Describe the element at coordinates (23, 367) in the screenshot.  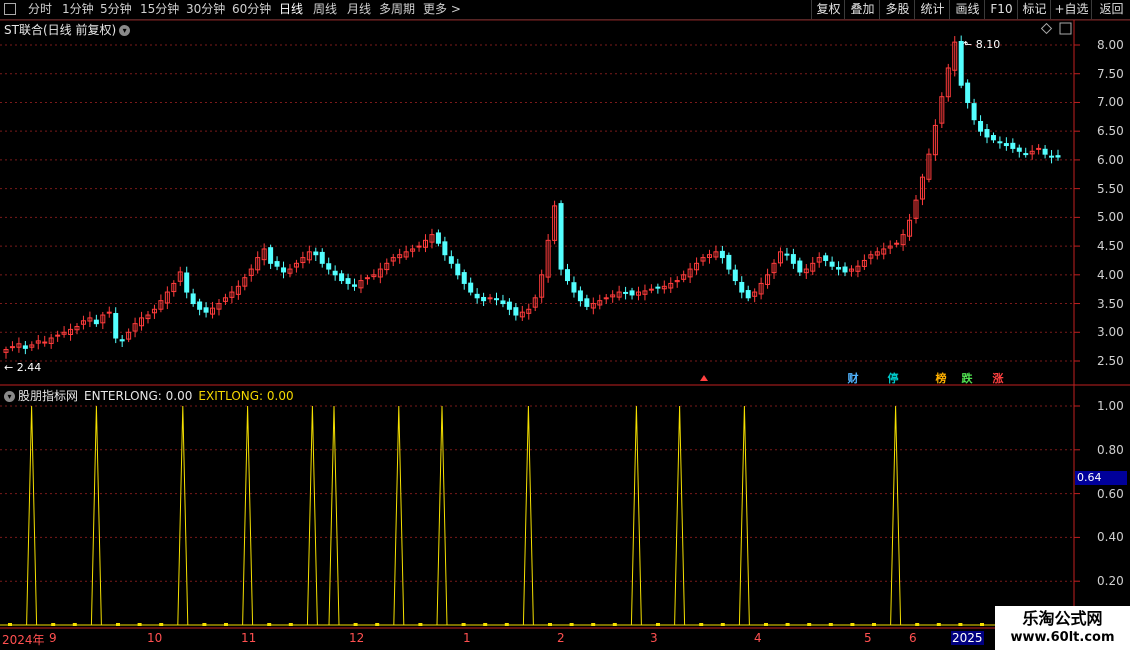
I see `low-price-label: ← 2.44` at that location.